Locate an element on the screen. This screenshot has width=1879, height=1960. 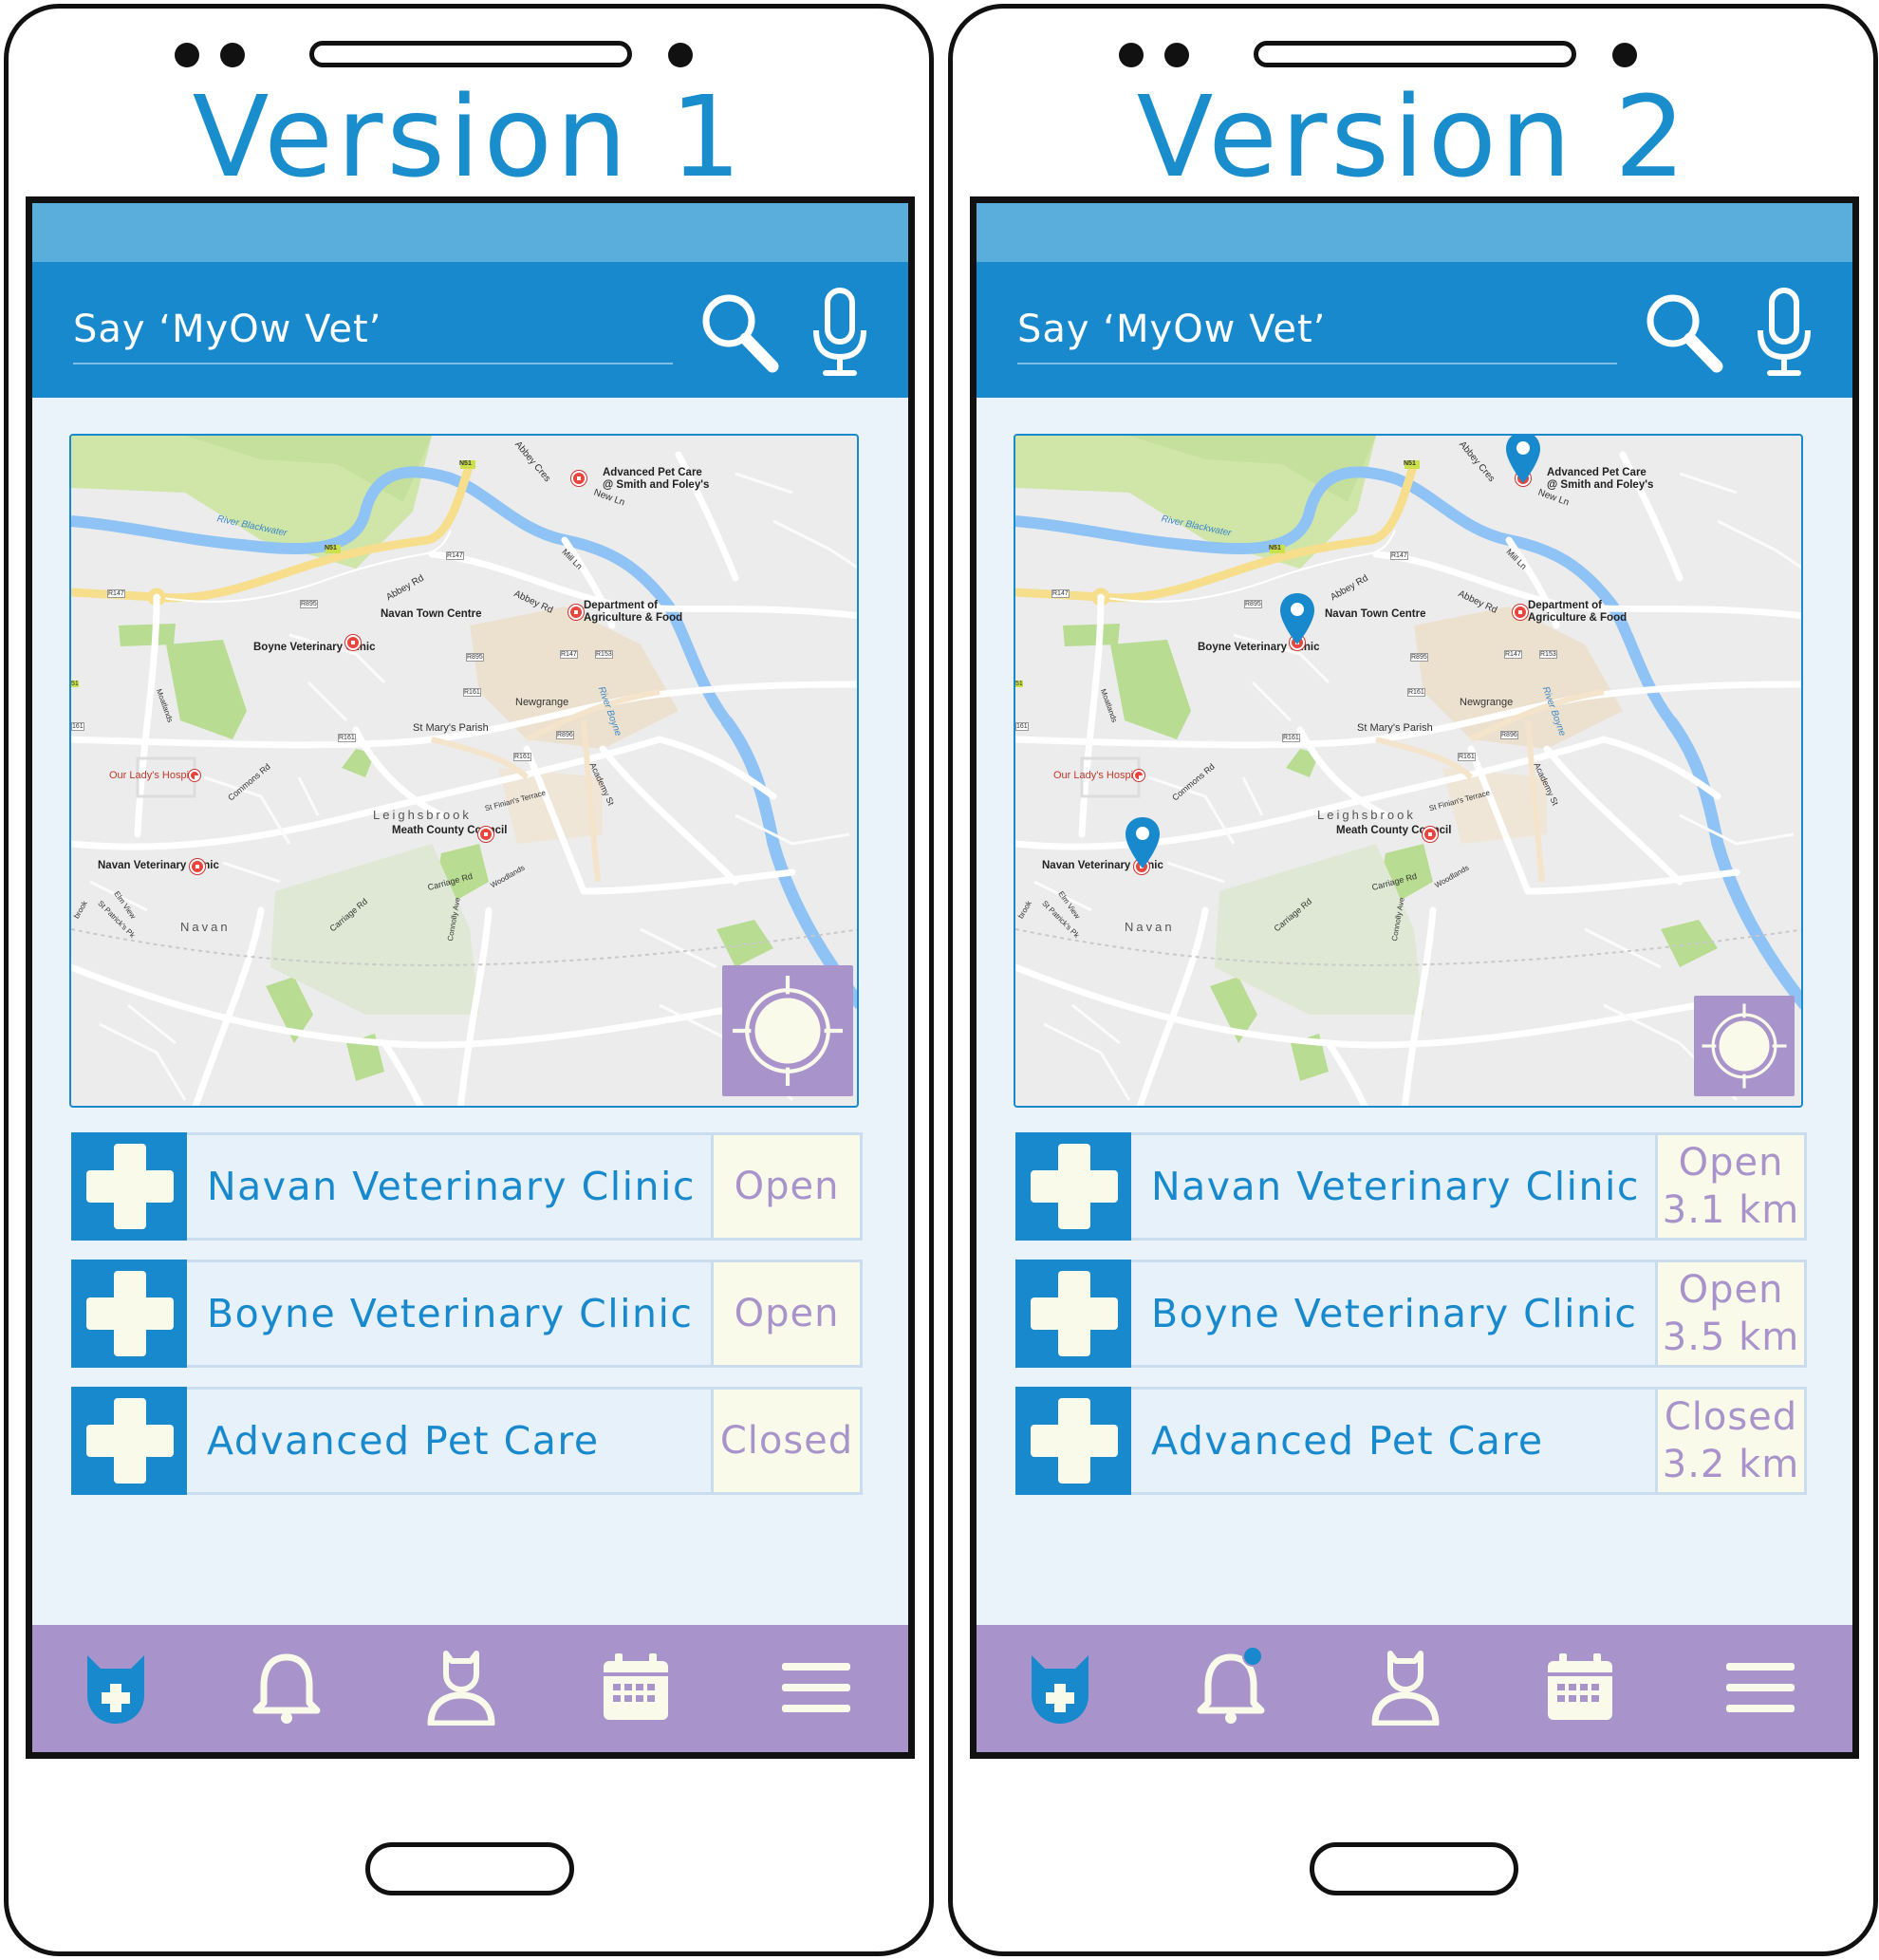
clinic-status-badge: Closed 3.2 km is located at coordinates (1731, 1441).